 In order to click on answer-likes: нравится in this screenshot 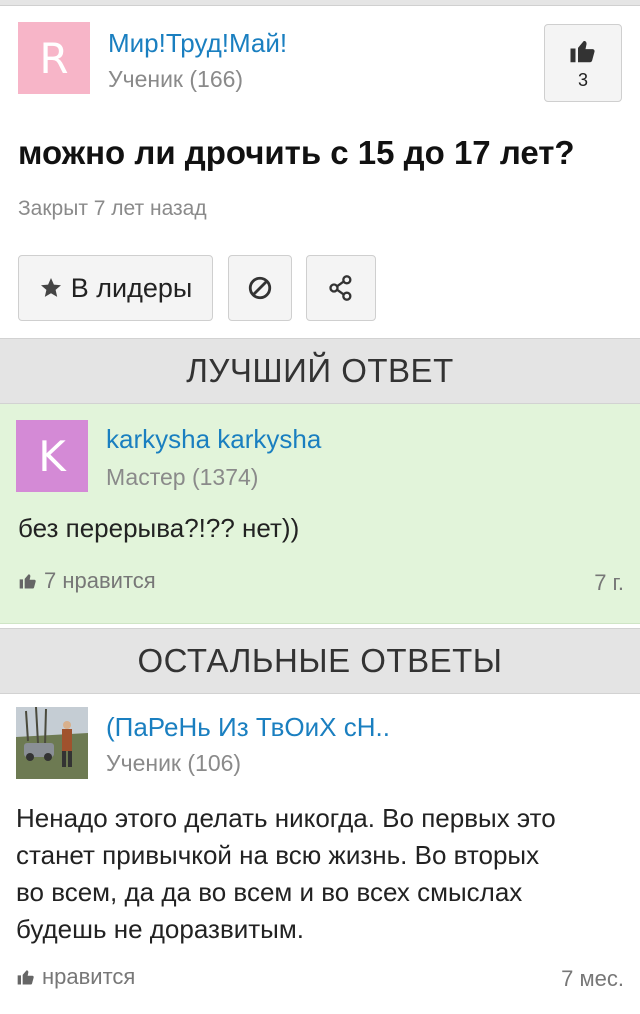, I will do `click(89, 976)`.